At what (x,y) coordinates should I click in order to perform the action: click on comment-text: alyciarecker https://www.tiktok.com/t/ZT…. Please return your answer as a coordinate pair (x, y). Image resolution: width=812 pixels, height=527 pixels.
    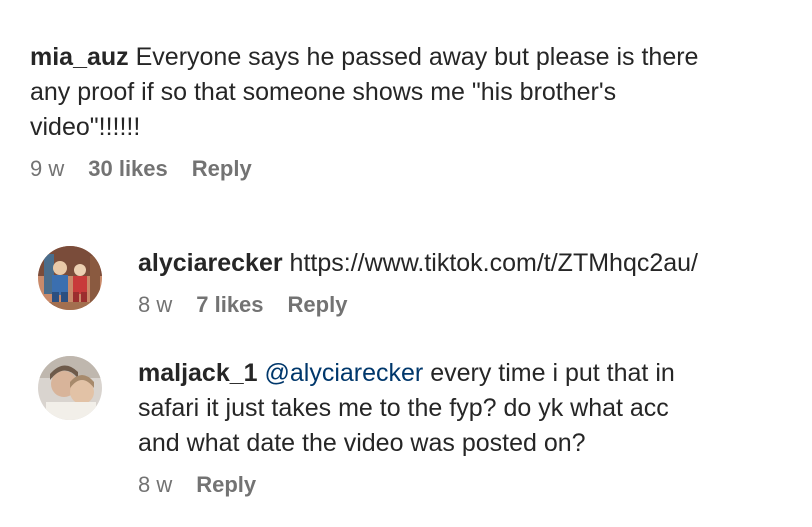
    Looking at the image, I should click on (473, 263).